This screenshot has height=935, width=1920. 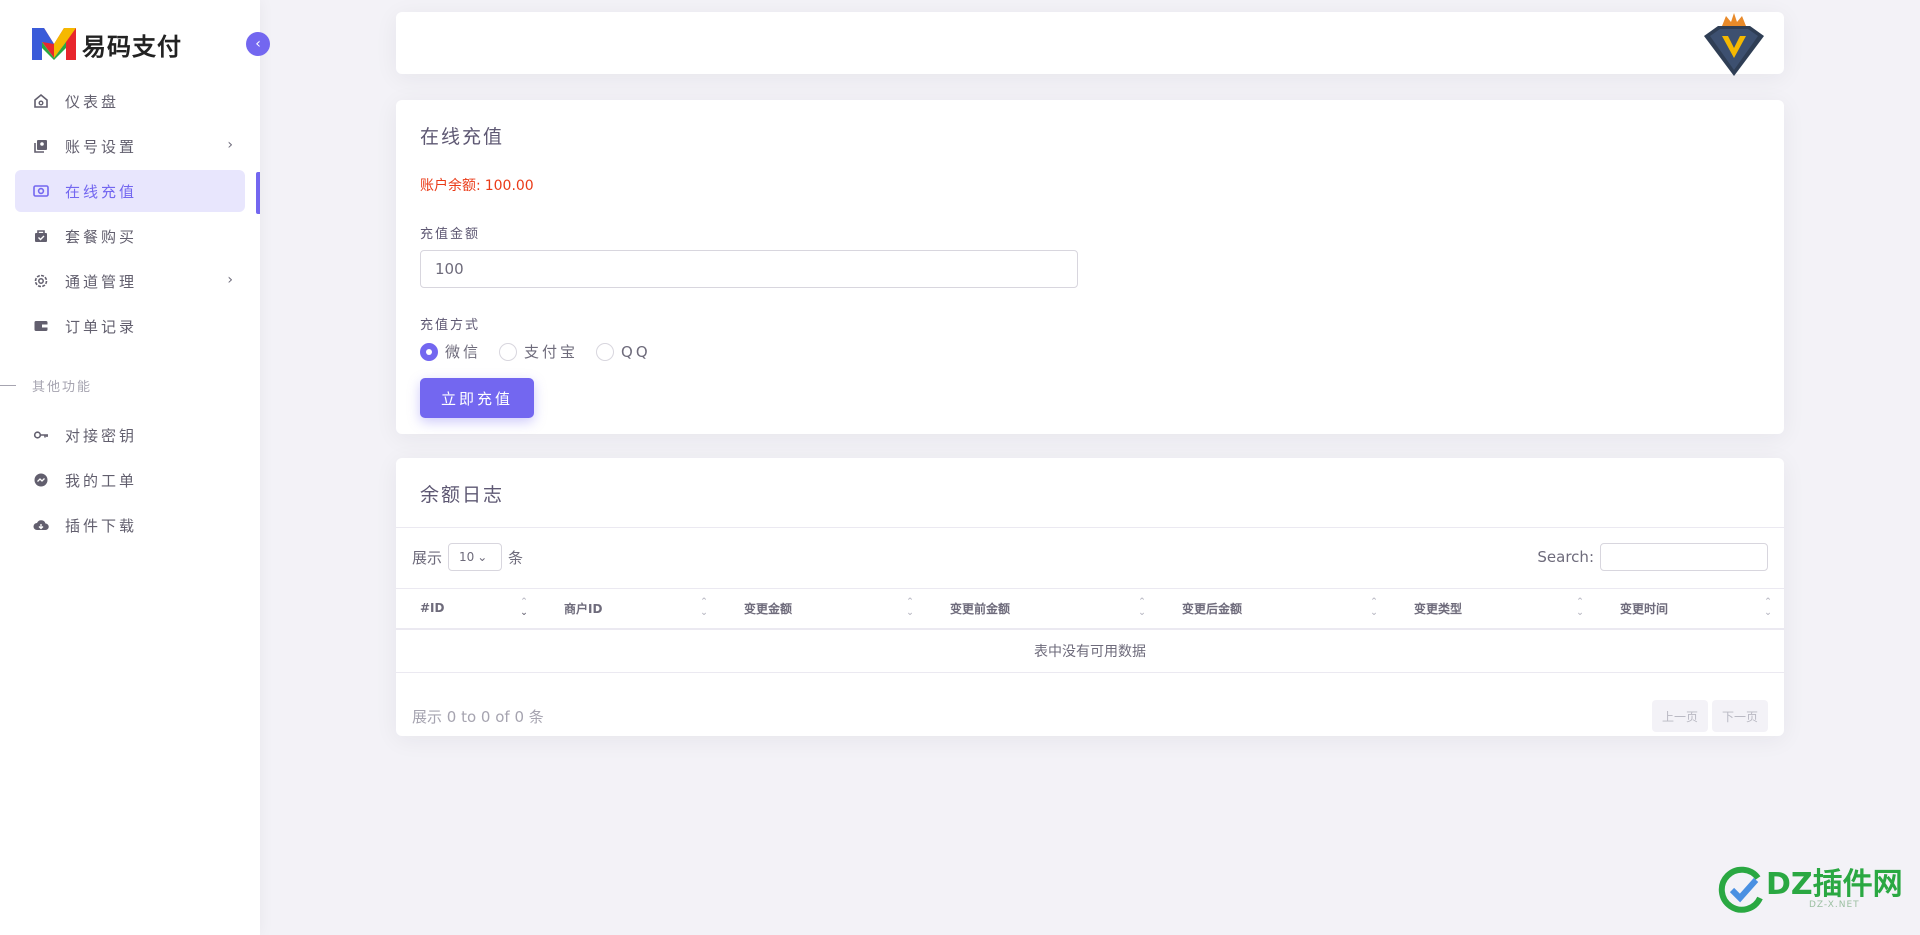 I want to click on column-label: 变更类型, so click(x=1438, y=608).